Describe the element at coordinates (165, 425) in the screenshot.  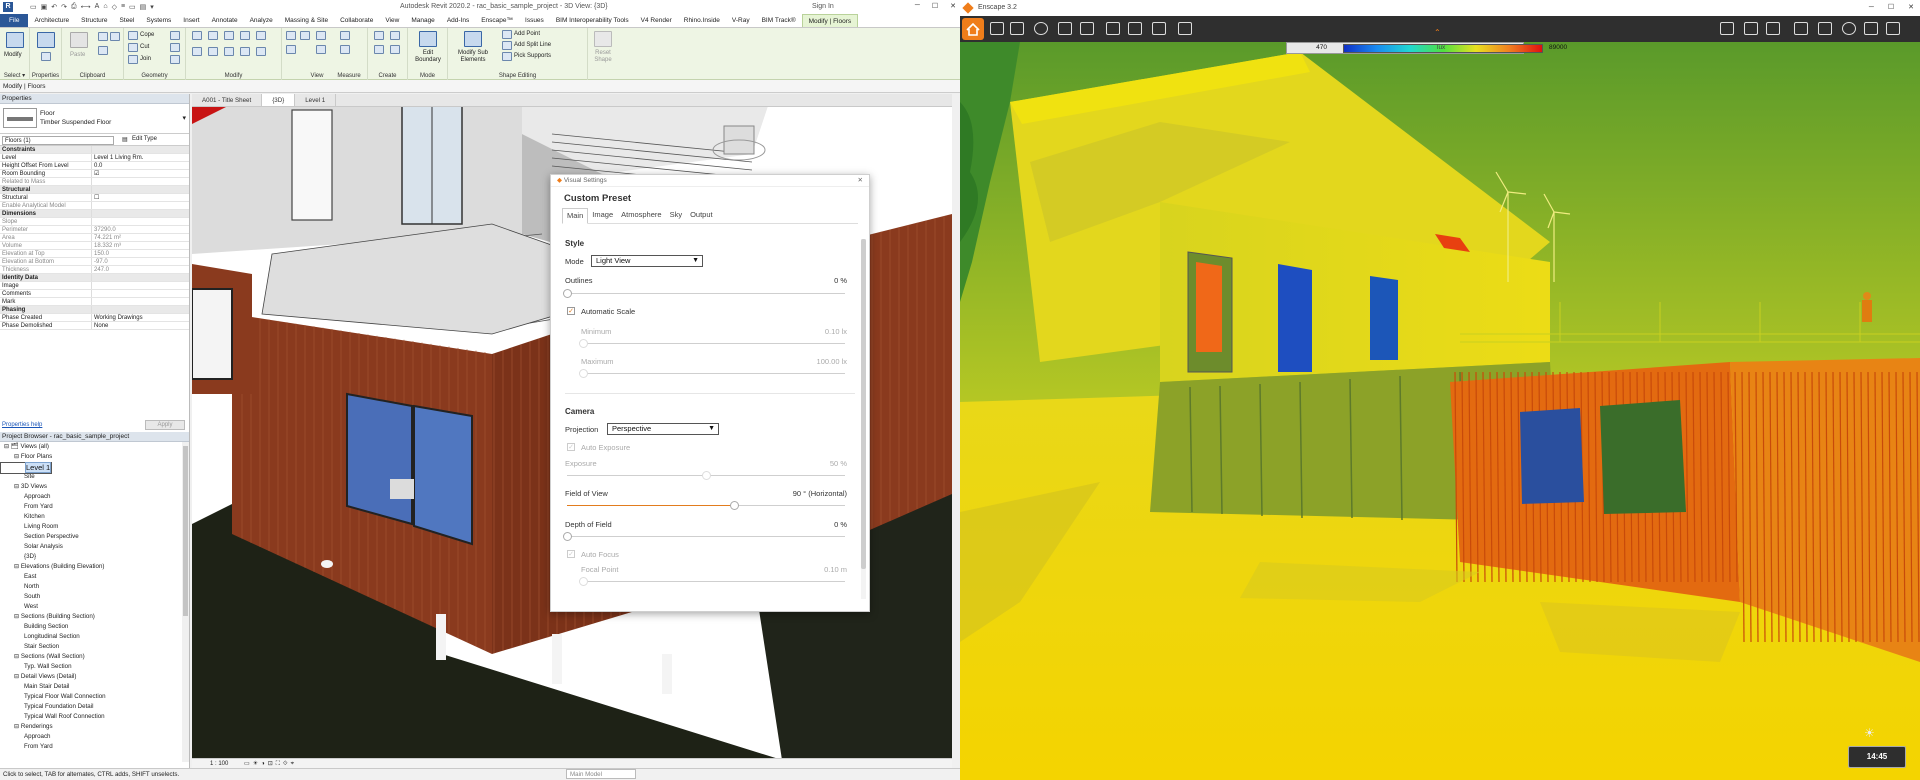
I see `apply-button: Apply` at that location.